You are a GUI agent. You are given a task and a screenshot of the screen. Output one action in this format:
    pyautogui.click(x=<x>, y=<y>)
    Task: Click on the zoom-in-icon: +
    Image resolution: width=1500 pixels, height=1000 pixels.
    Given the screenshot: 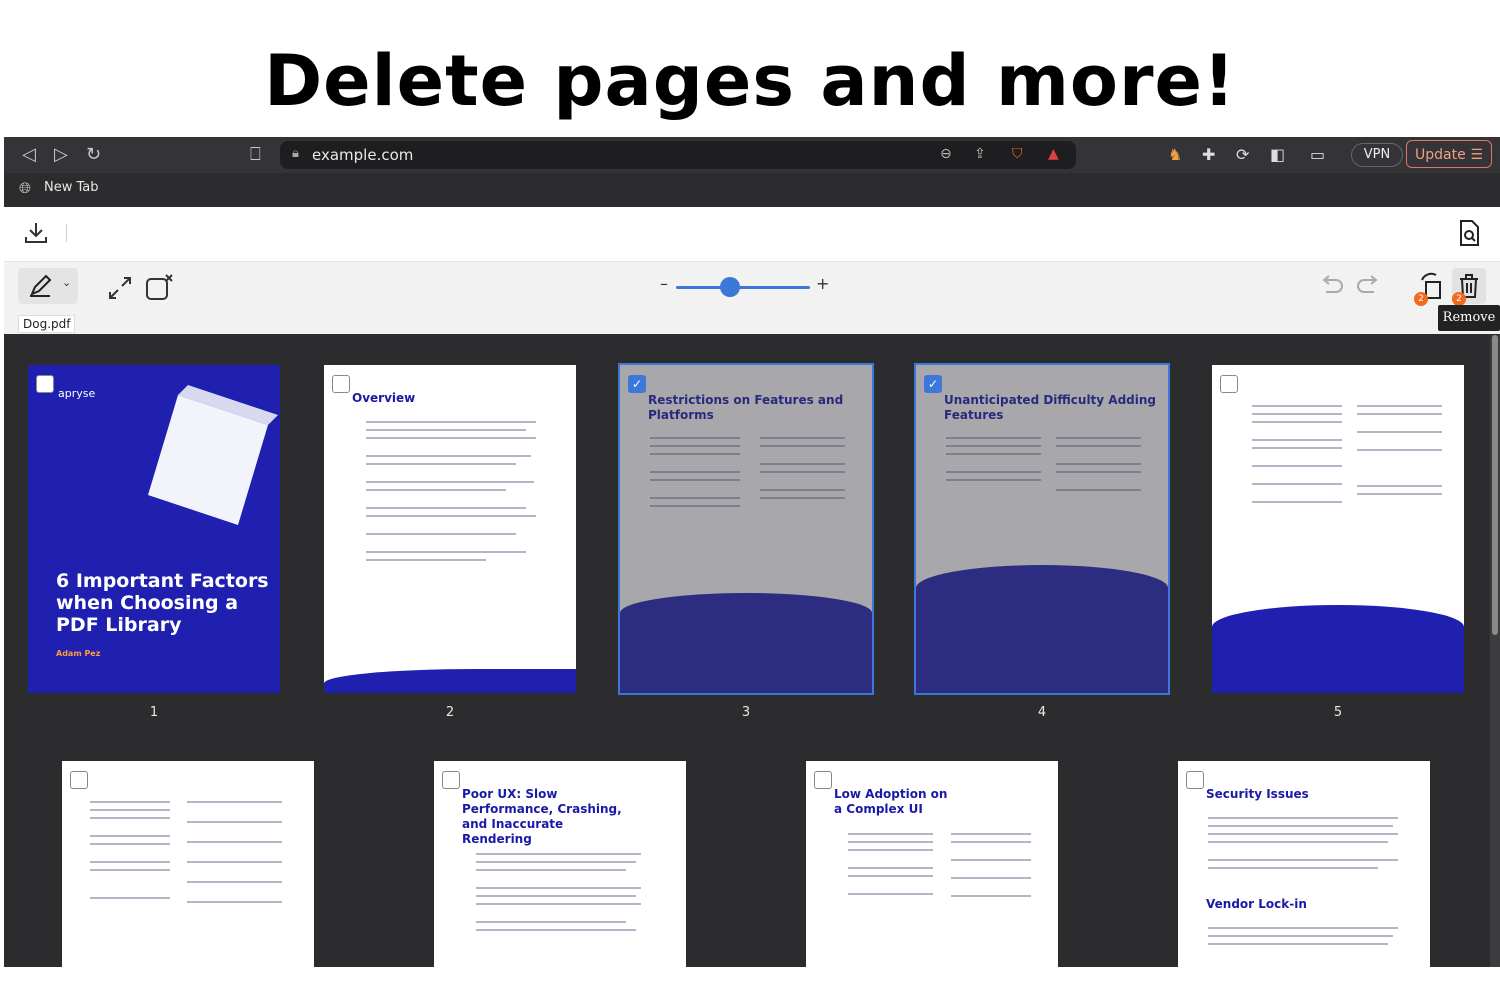 What is the action you would take?
    pyautogui.click(x=822, y=283)
    